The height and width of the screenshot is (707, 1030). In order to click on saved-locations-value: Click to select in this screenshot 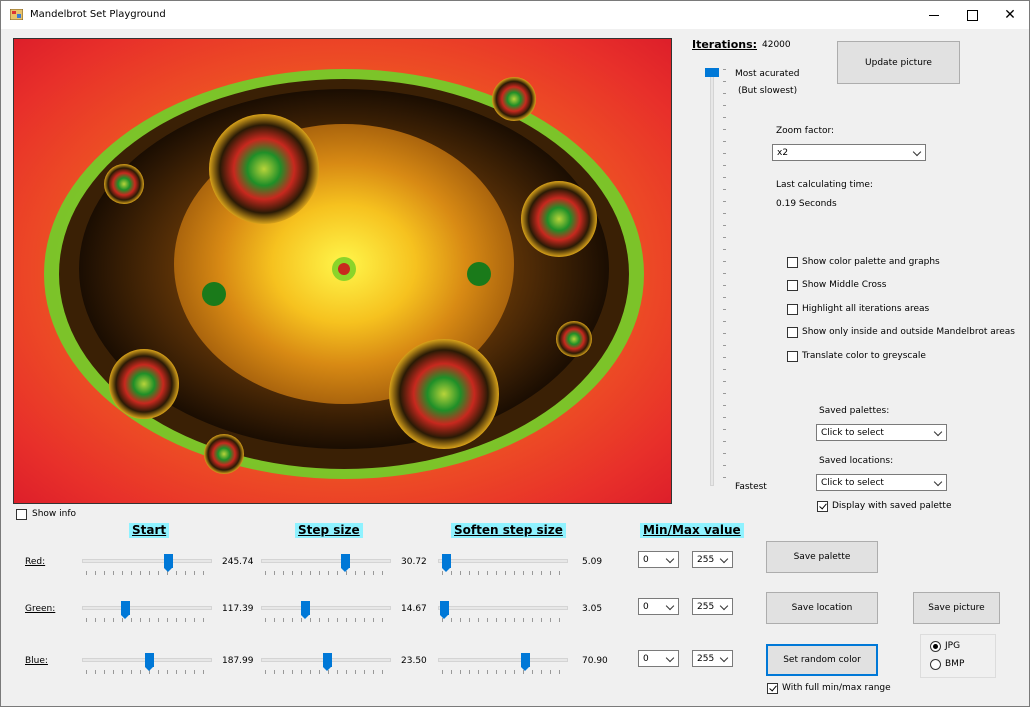, I will do `click(852, 483)`.